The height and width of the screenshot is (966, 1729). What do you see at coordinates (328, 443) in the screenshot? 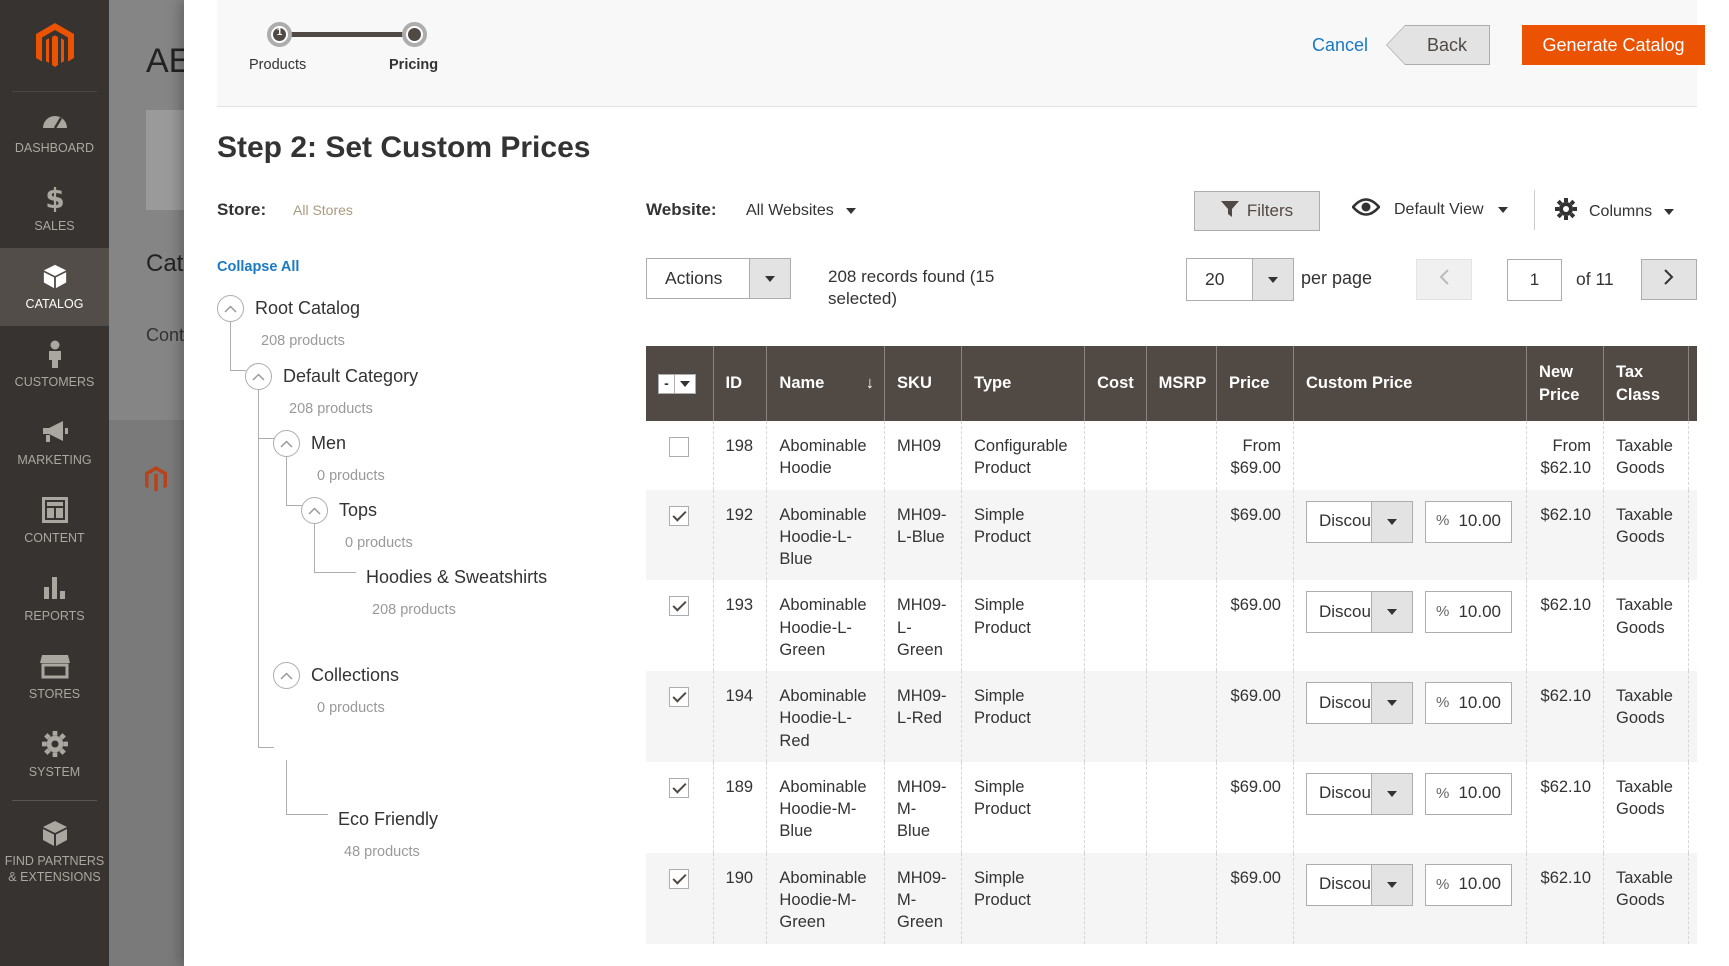
I see `tree-node-label: Men` at bounding box center [328, 443].